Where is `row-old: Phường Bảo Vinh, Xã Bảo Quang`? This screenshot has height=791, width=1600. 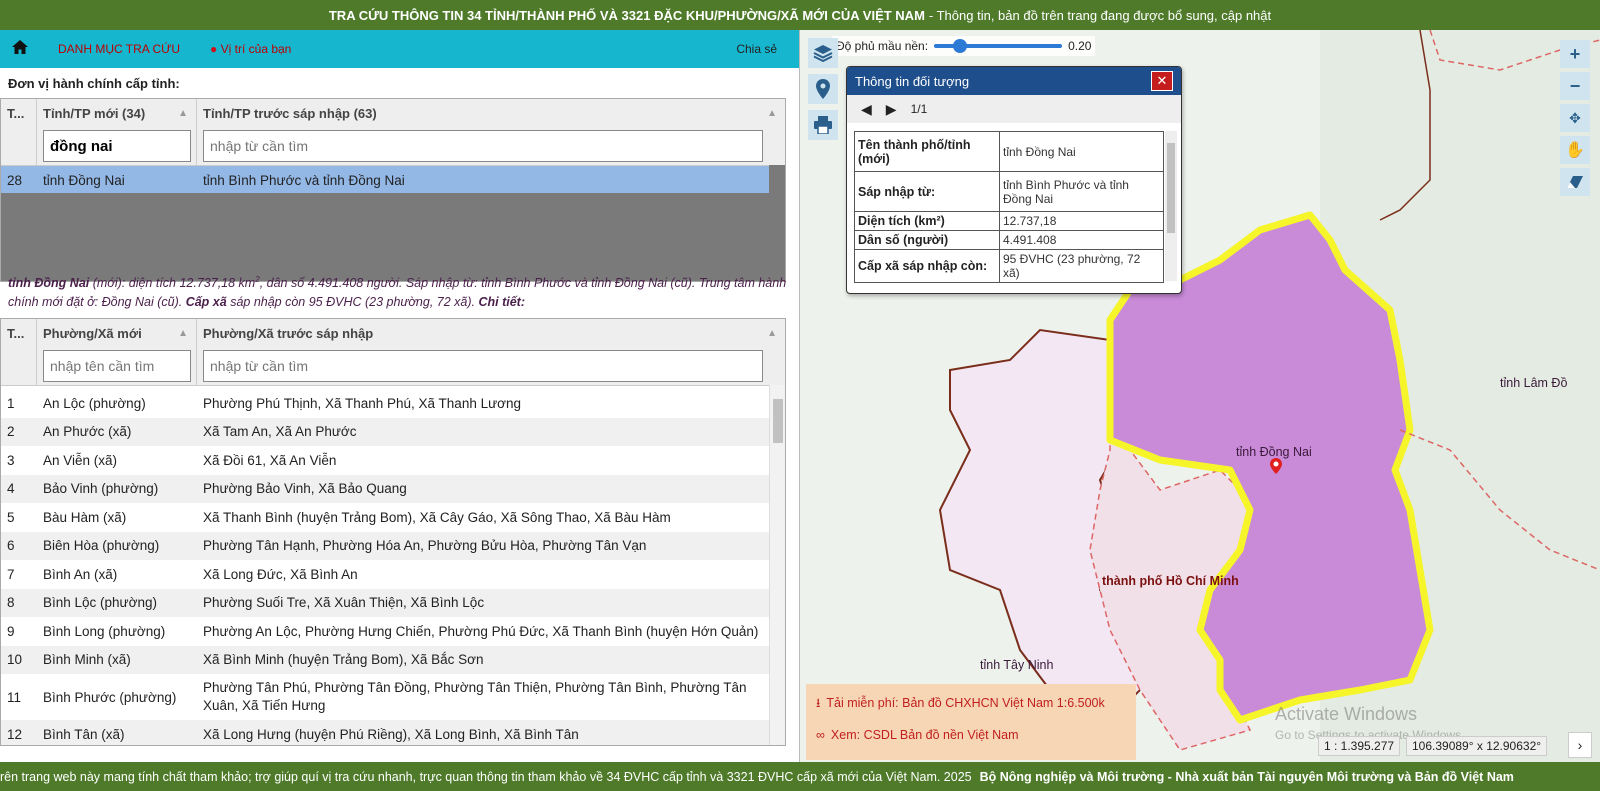
row-old: Phường Bảo Vinh, Xã Bảo Quang is located at coordinates (305, 489).